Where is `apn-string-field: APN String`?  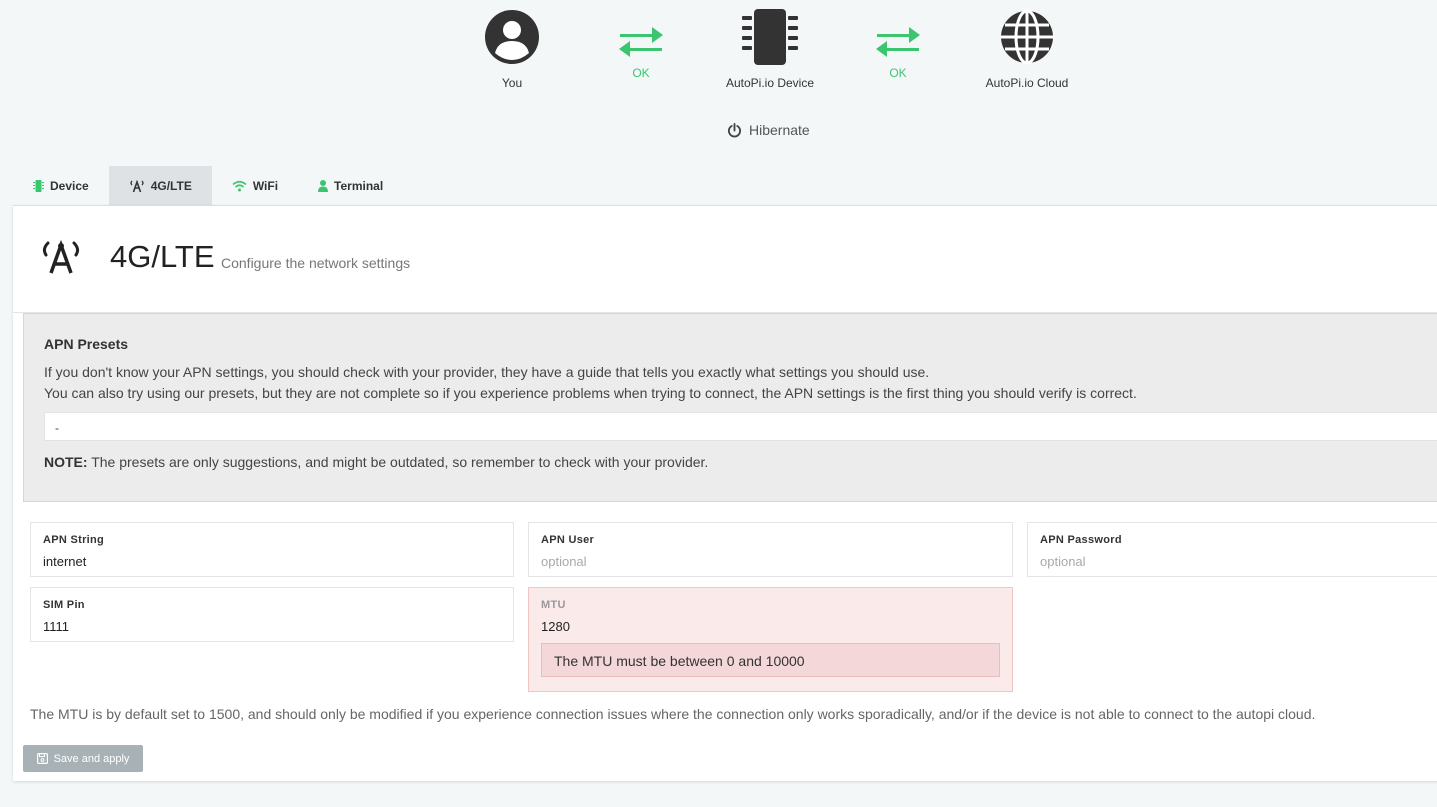
apn-string-field: APN String is located at coordinates (272, 549).